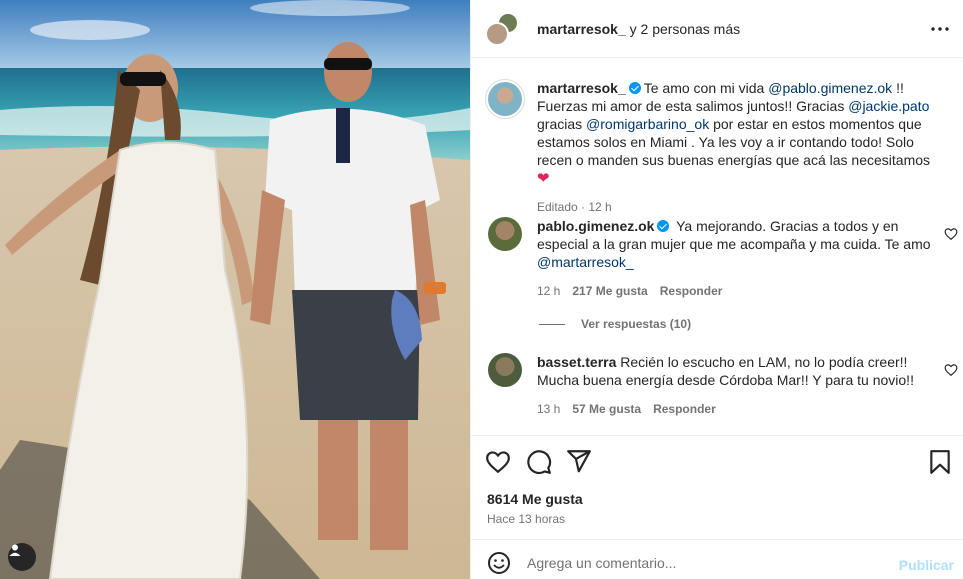  What do you see at coordinates (499, 563) in the screenshot?
I see `emoji-icon` at bounding box center [499, 563].